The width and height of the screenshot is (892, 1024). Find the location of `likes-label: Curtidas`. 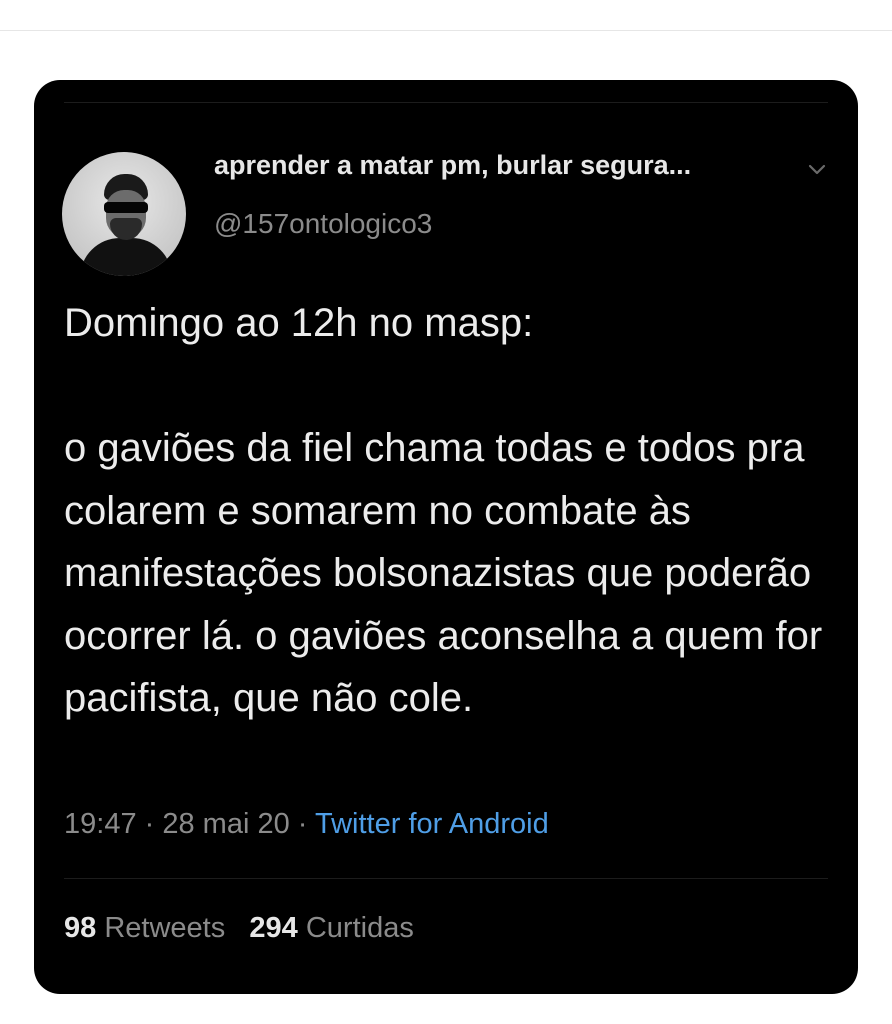

likes-label: Curtidas is located at coordinates (359, 928).